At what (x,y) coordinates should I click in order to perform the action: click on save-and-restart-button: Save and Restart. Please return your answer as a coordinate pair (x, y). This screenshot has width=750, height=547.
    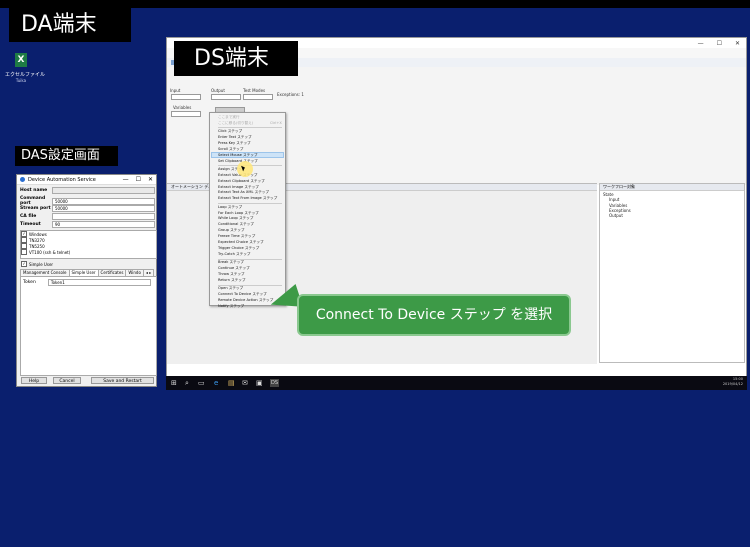
    Looking at the image, I should click on (122, 380).